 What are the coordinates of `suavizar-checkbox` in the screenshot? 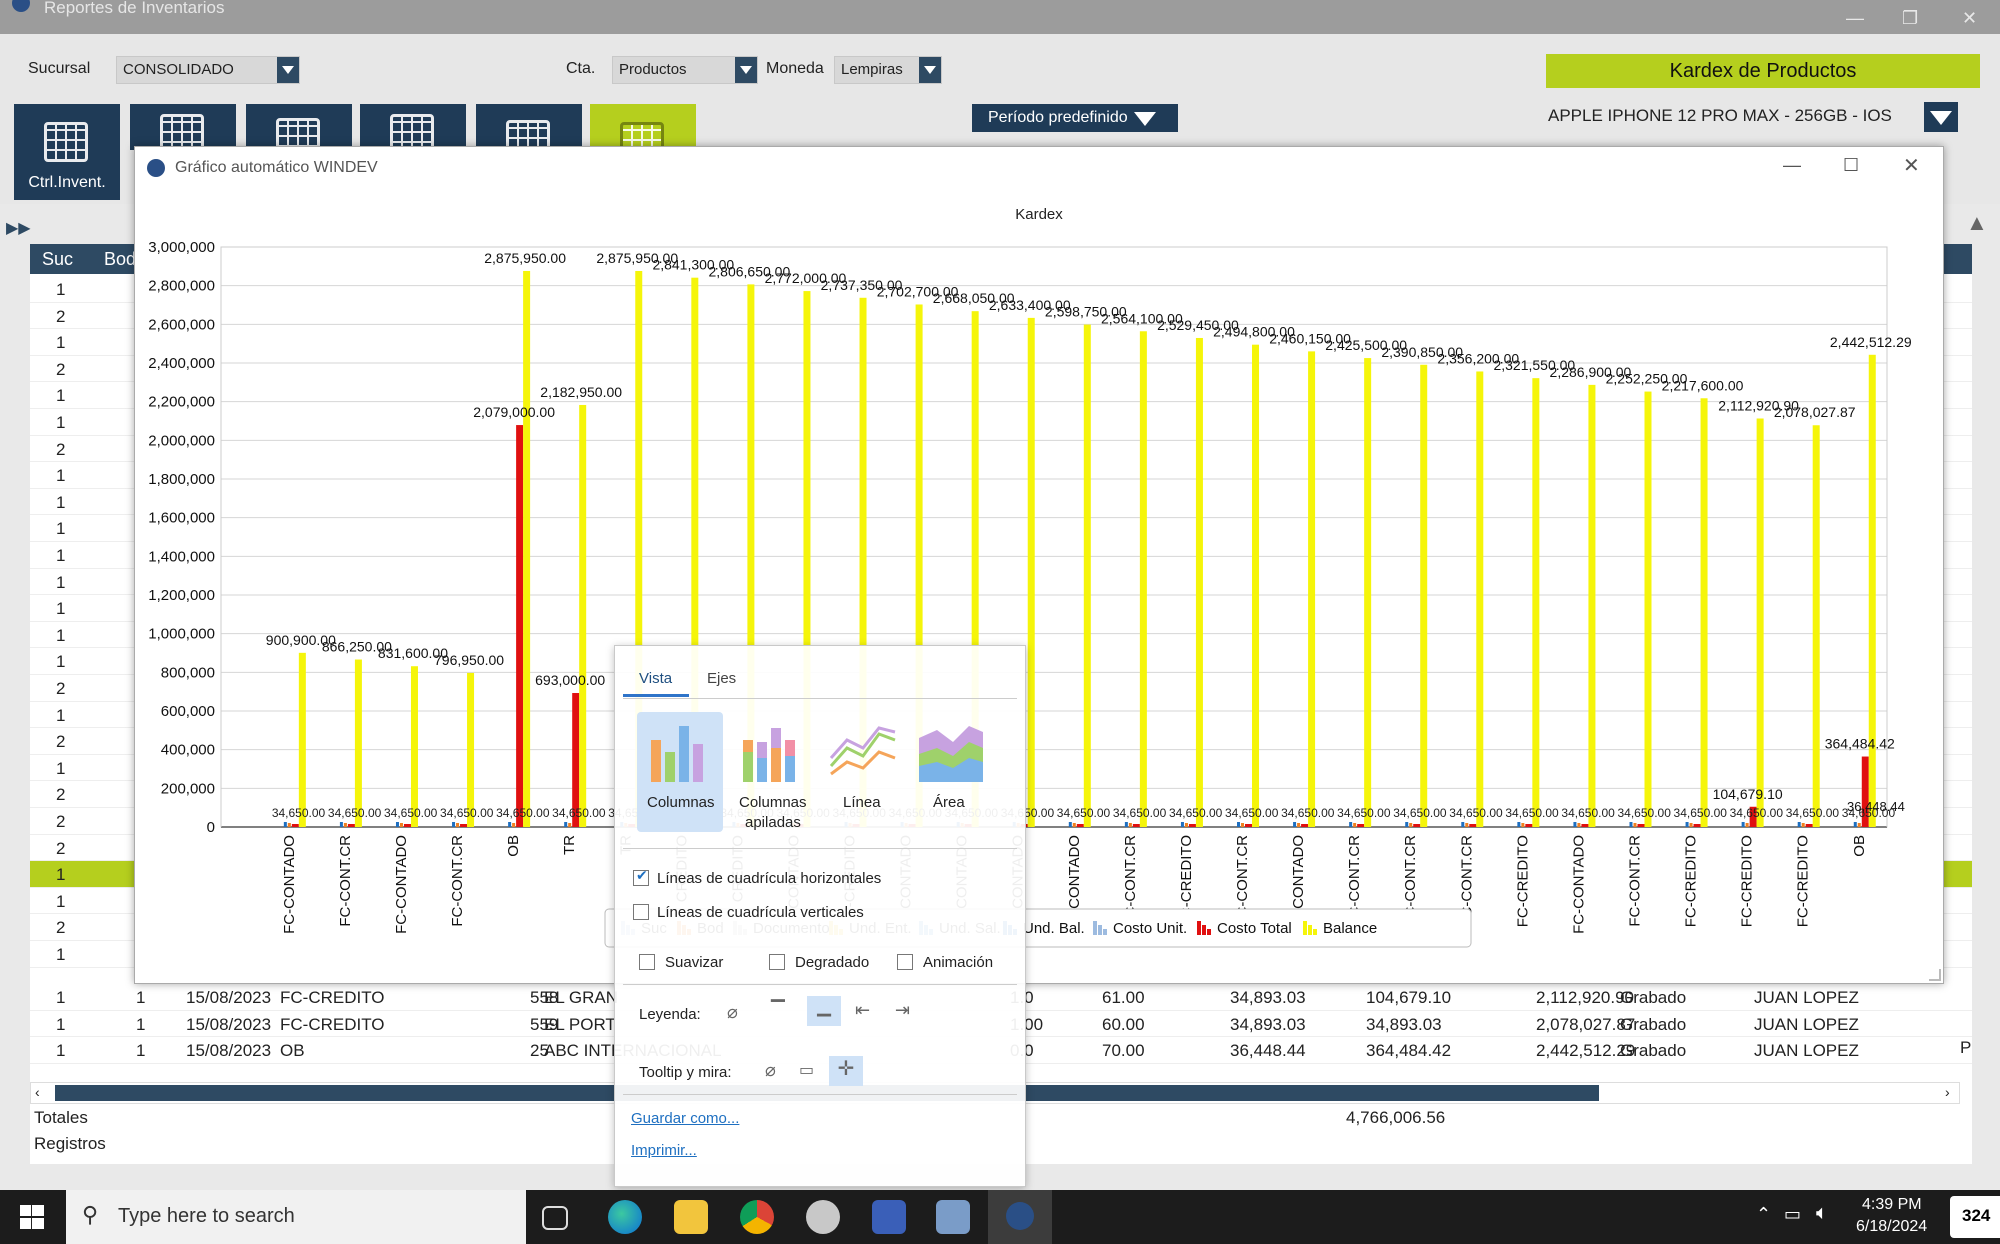 It's located at (647, 962).